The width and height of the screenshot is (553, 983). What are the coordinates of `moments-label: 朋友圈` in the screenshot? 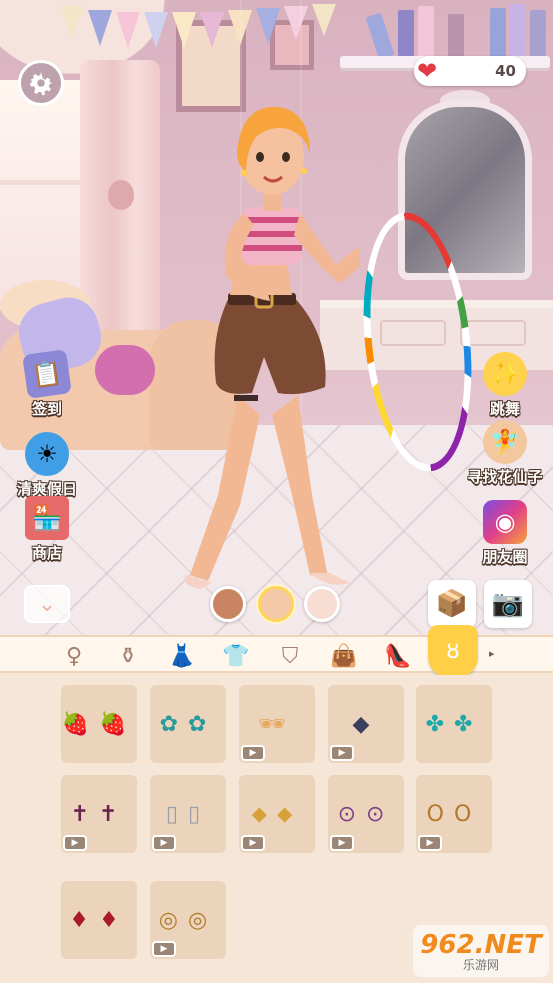 It's located at (505, 557).